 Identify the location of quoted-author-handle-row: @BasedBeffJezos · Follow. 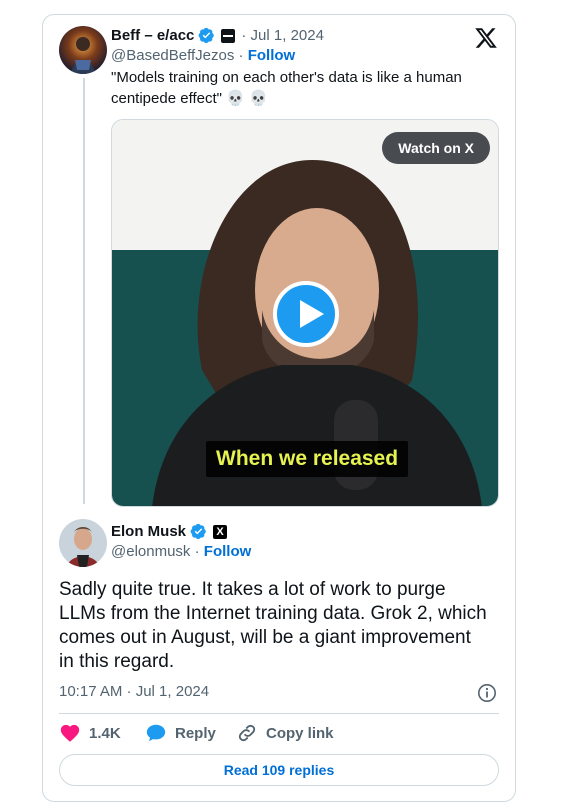
(203, 55).